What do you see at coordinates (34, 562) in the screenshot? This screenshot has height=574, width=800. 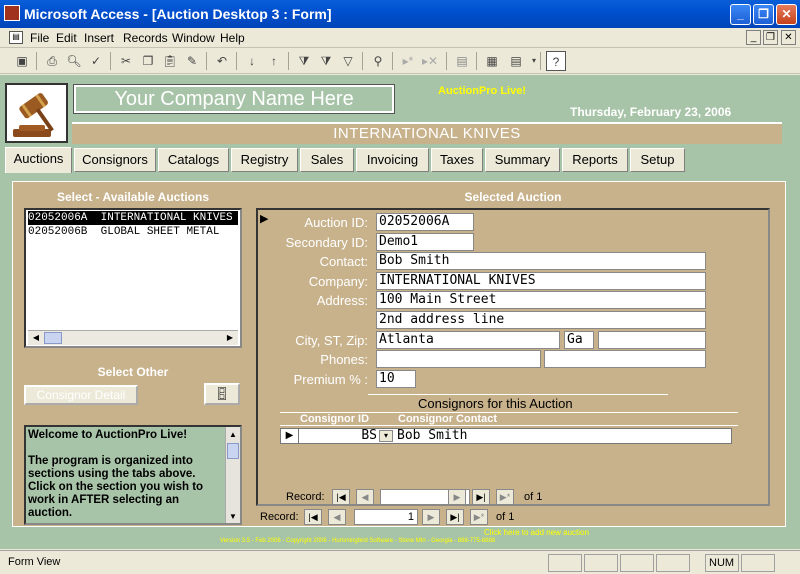 I see `status-mode: Form View` at bounding box center [34, 562].